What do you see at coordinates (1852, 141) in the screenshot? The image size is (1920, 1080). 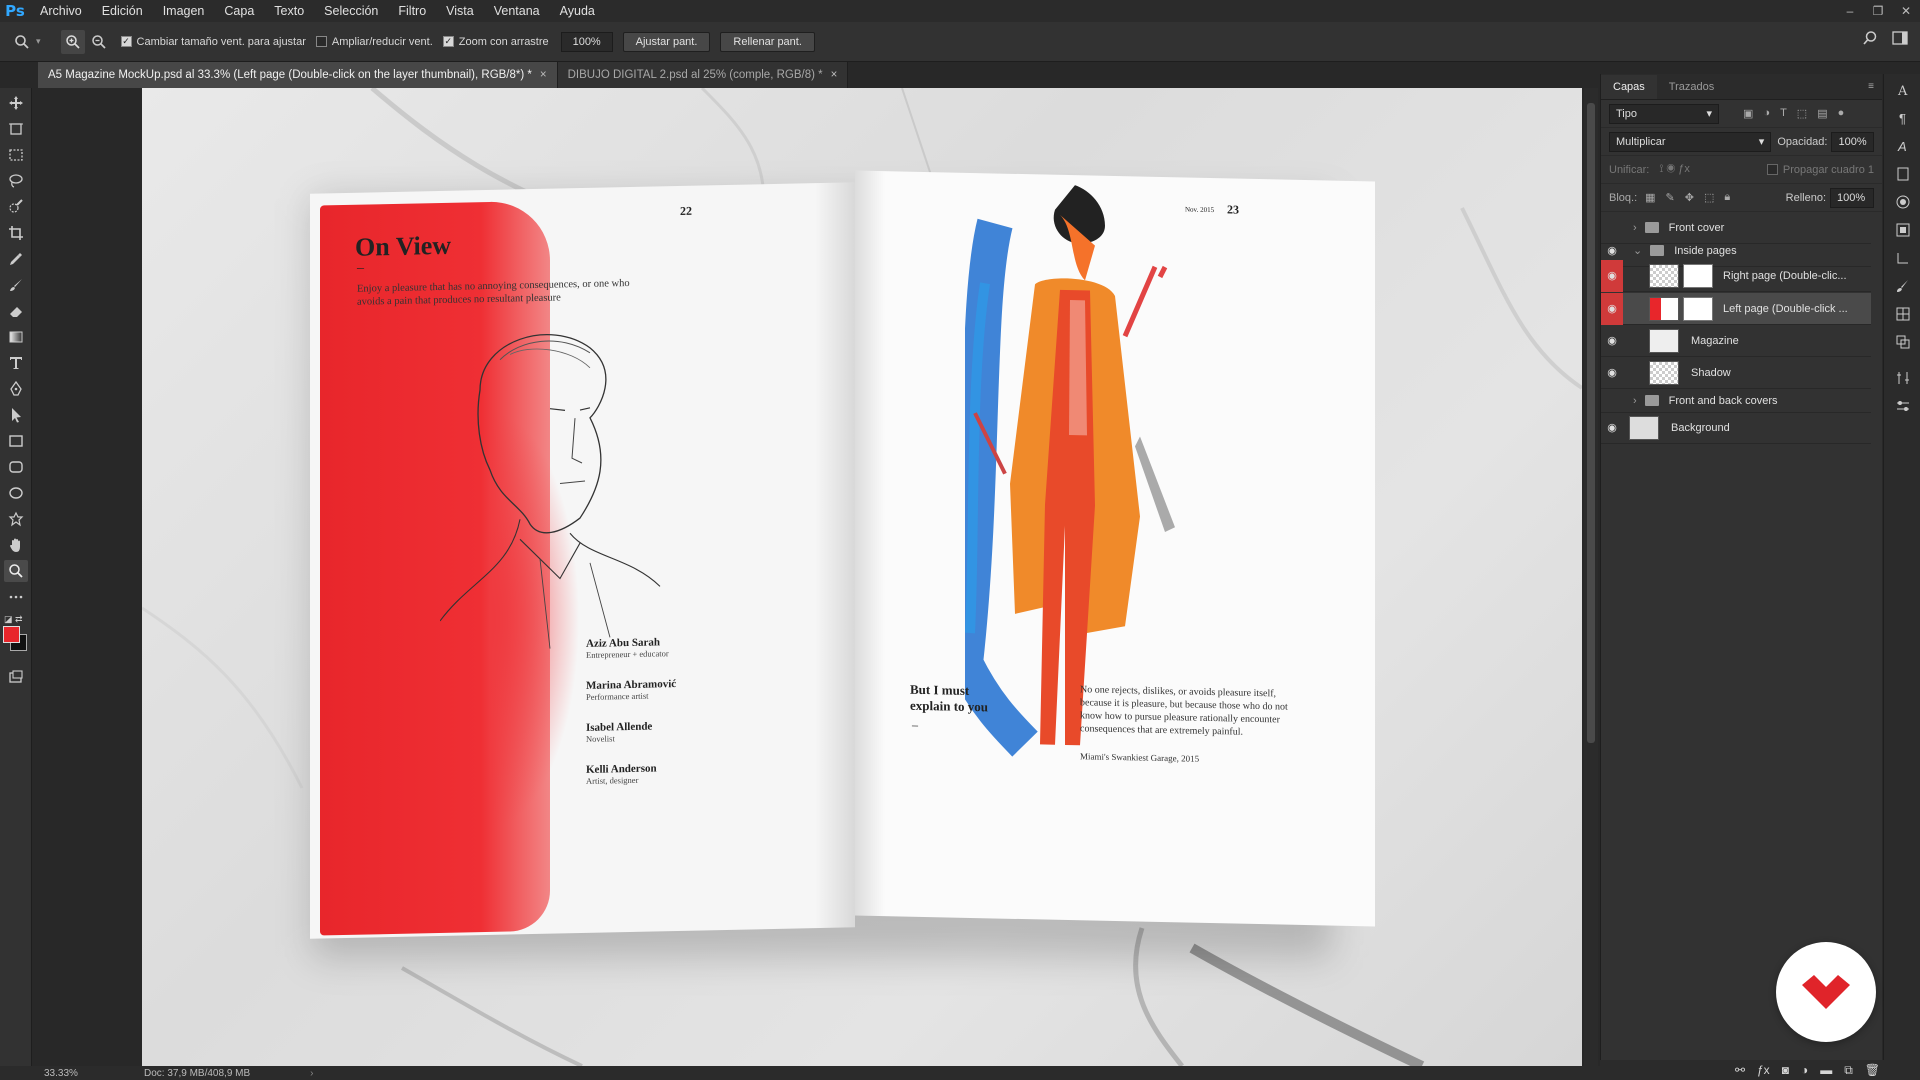 I see `opacity-field: 100%` at bounding box center [1852, 141].